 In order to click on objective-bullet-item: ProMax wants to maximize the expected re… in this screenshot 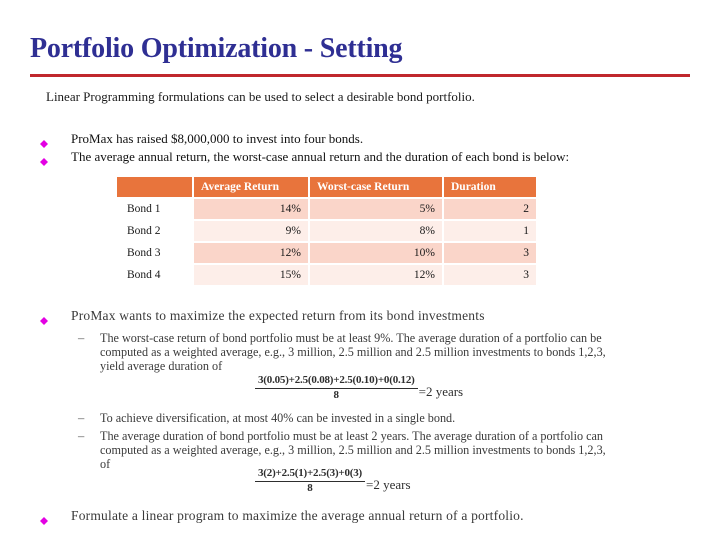, I will do `click(262, 316)`.